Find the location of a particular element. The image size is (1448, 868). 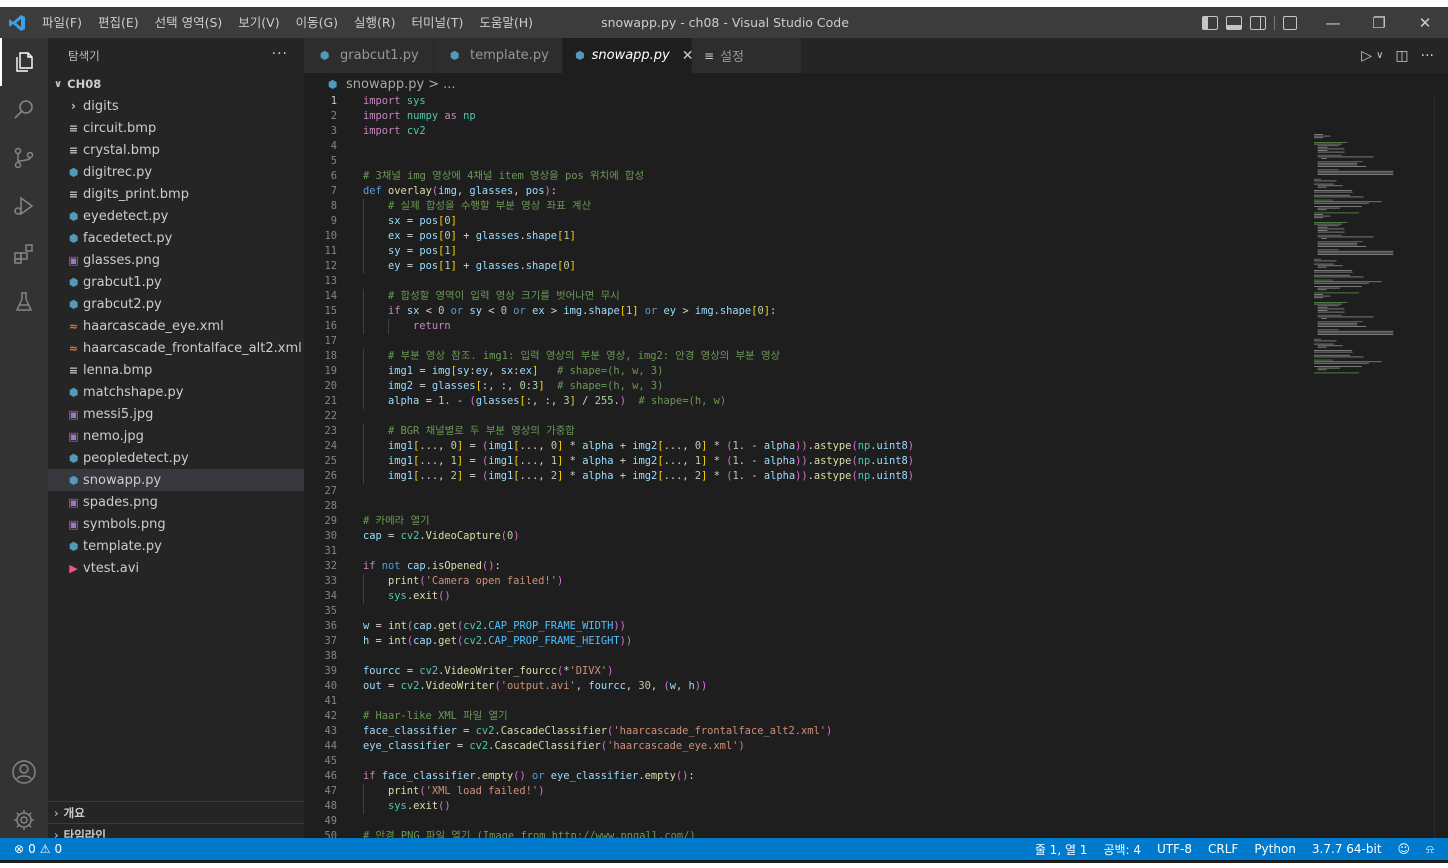

minimap is located at coordinates (1367, 466).